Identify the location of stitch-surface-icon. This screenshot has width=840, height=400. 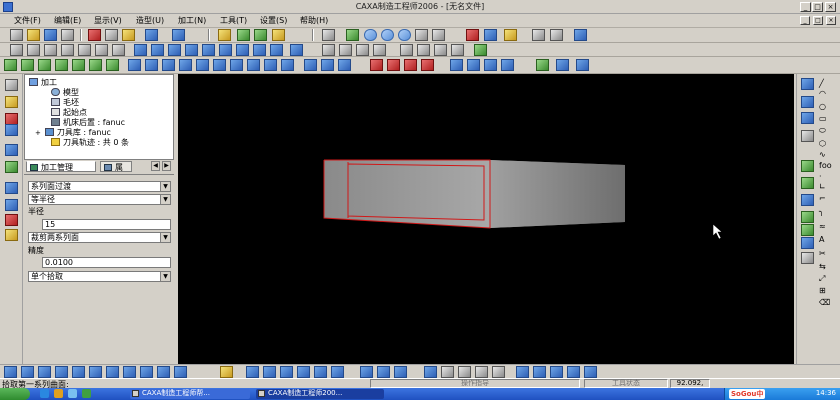
(185, 65).